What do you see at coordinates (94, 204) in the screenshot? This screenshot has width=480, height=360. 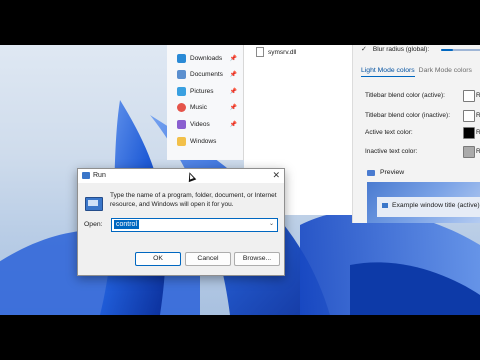 I see `run-program-icon` at bounding box center [94, 204].